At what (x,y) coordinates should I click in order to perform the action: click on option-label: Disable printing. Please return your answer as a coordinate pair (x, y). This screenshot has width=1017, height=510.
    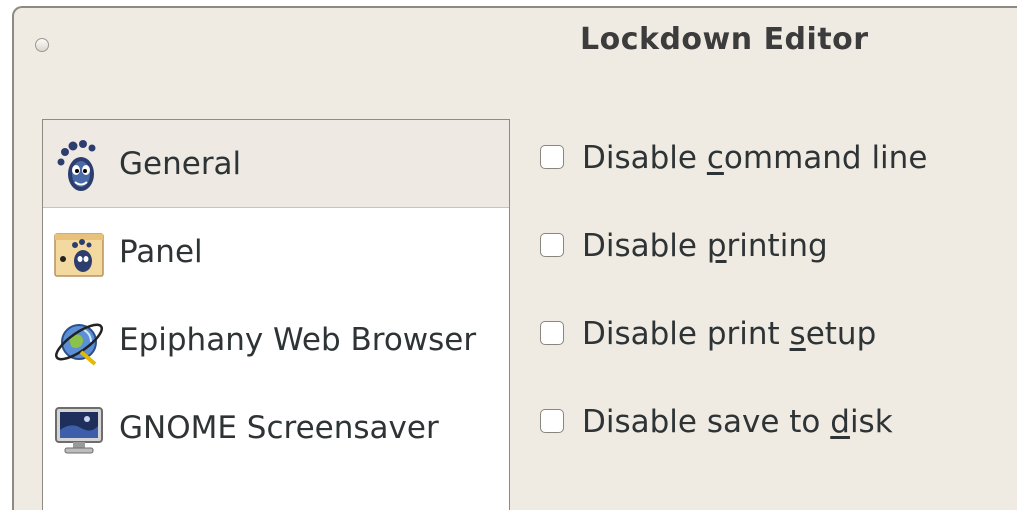
    Looking at the image, I should click on (705, 246).